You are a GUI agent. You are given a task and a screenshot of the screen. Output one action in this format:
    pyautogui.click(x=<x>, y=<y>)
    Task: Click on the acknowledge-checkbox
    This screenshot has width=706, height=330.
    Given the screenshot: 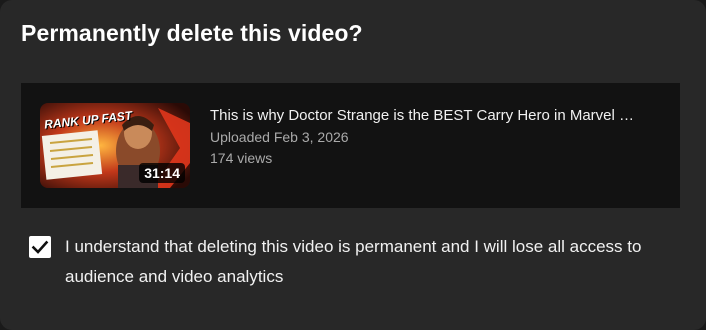 What is the action you would take?
    pyautogui.click(x=40, y=247)
    